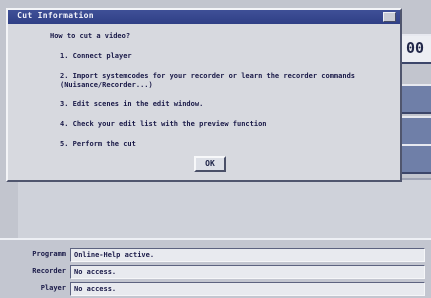 This screenshot has width=431, height=298. What do you see at coordinates (98, 144) in the screenshot?
I see `step-5: 5. Perform the cut` at bounding box center [98, 144].